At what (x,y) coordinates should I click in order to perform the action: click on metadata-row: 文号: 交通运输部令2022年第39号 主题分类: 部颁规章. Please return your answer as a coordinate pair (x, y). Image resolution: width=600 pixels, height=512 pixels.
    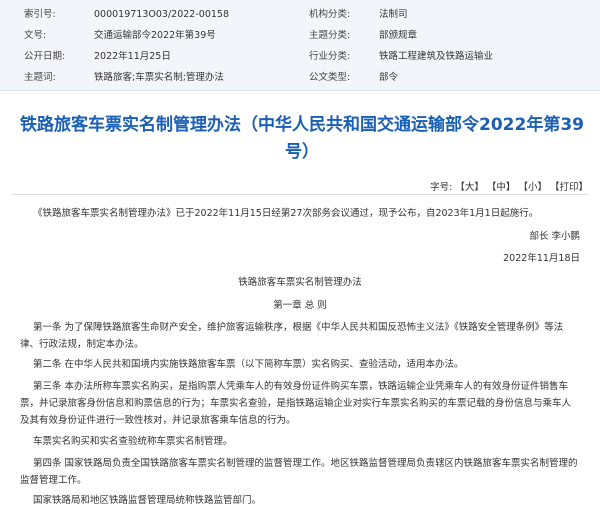
    Looking at the image, I should click on (300, 36).